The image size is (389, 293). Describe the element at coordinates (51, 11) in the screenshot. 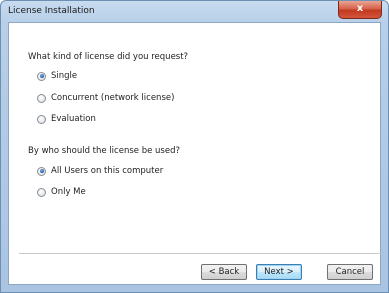

I see `window-title: License Installation` at that location.